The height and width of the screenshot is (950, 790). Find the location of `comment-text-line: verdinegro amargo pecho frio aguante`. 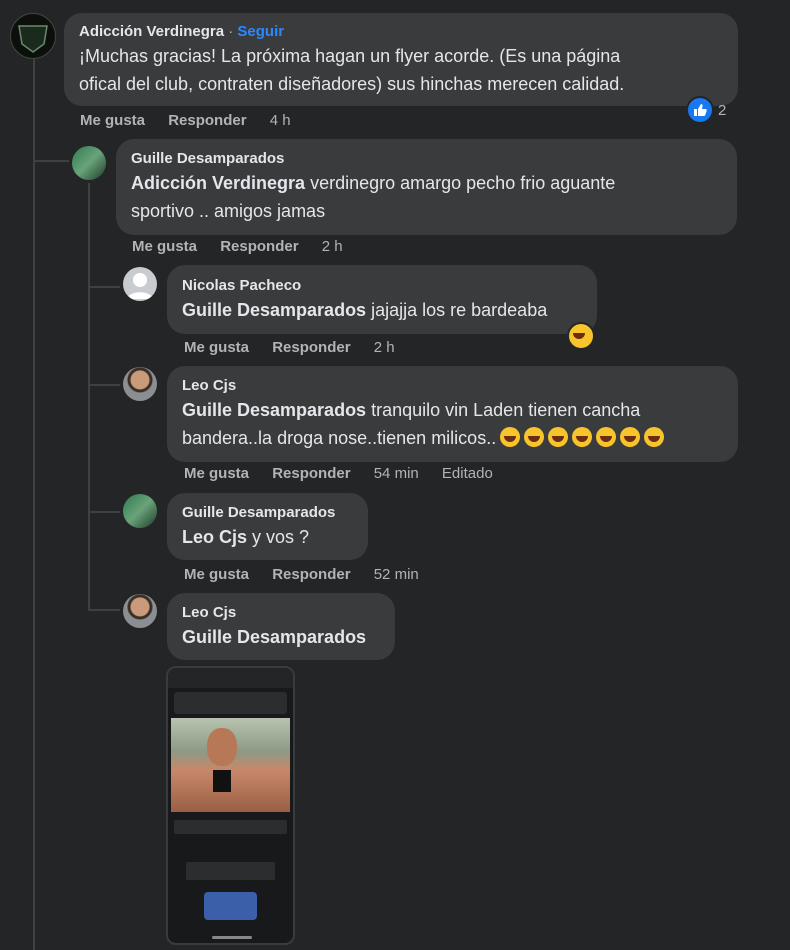

comment-text-line: verdinegro amargo pecho frio aguante is located at coordinates (463, 183).